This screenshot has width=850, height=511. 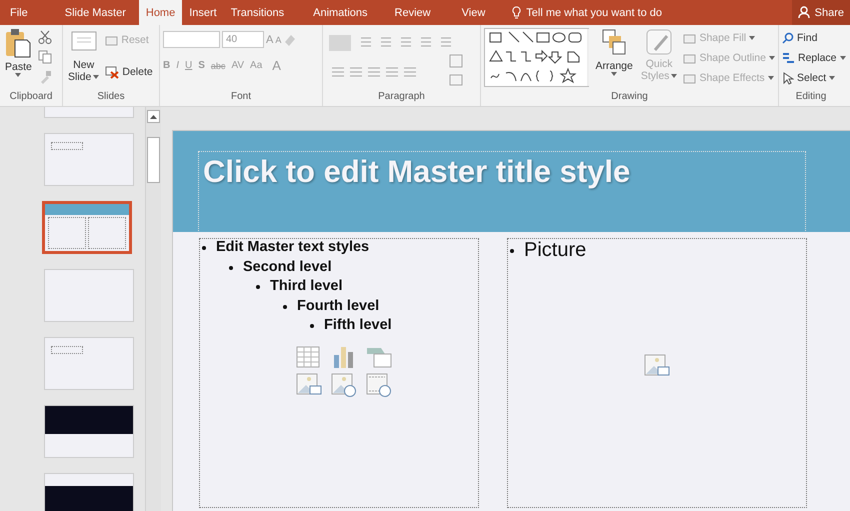 I want to click on replace-button: Replace, so click(x=814, y=58).